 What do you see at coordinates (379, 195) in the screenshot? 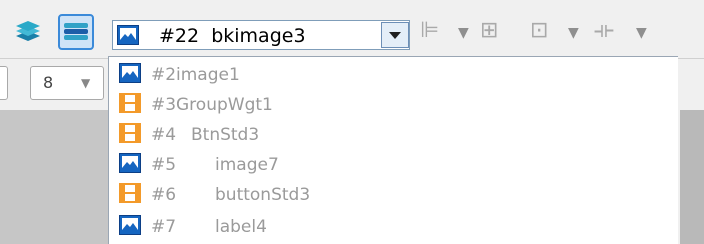
I see `list-item: #6 buttonStd3` at bounding box center [379, 195].